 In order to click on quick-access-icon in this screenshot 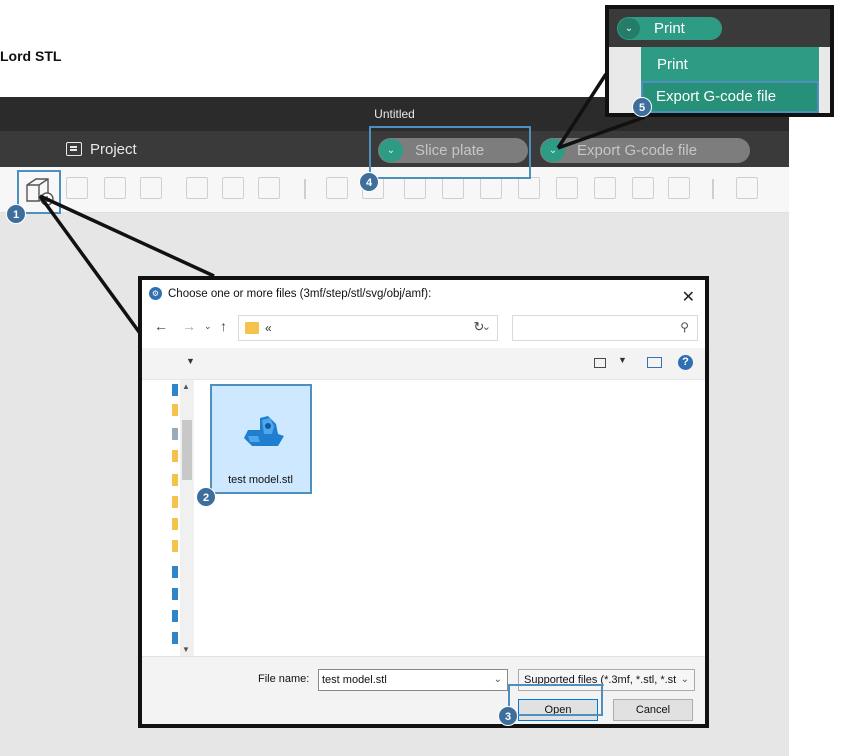, I will do `click(175, 390)`.